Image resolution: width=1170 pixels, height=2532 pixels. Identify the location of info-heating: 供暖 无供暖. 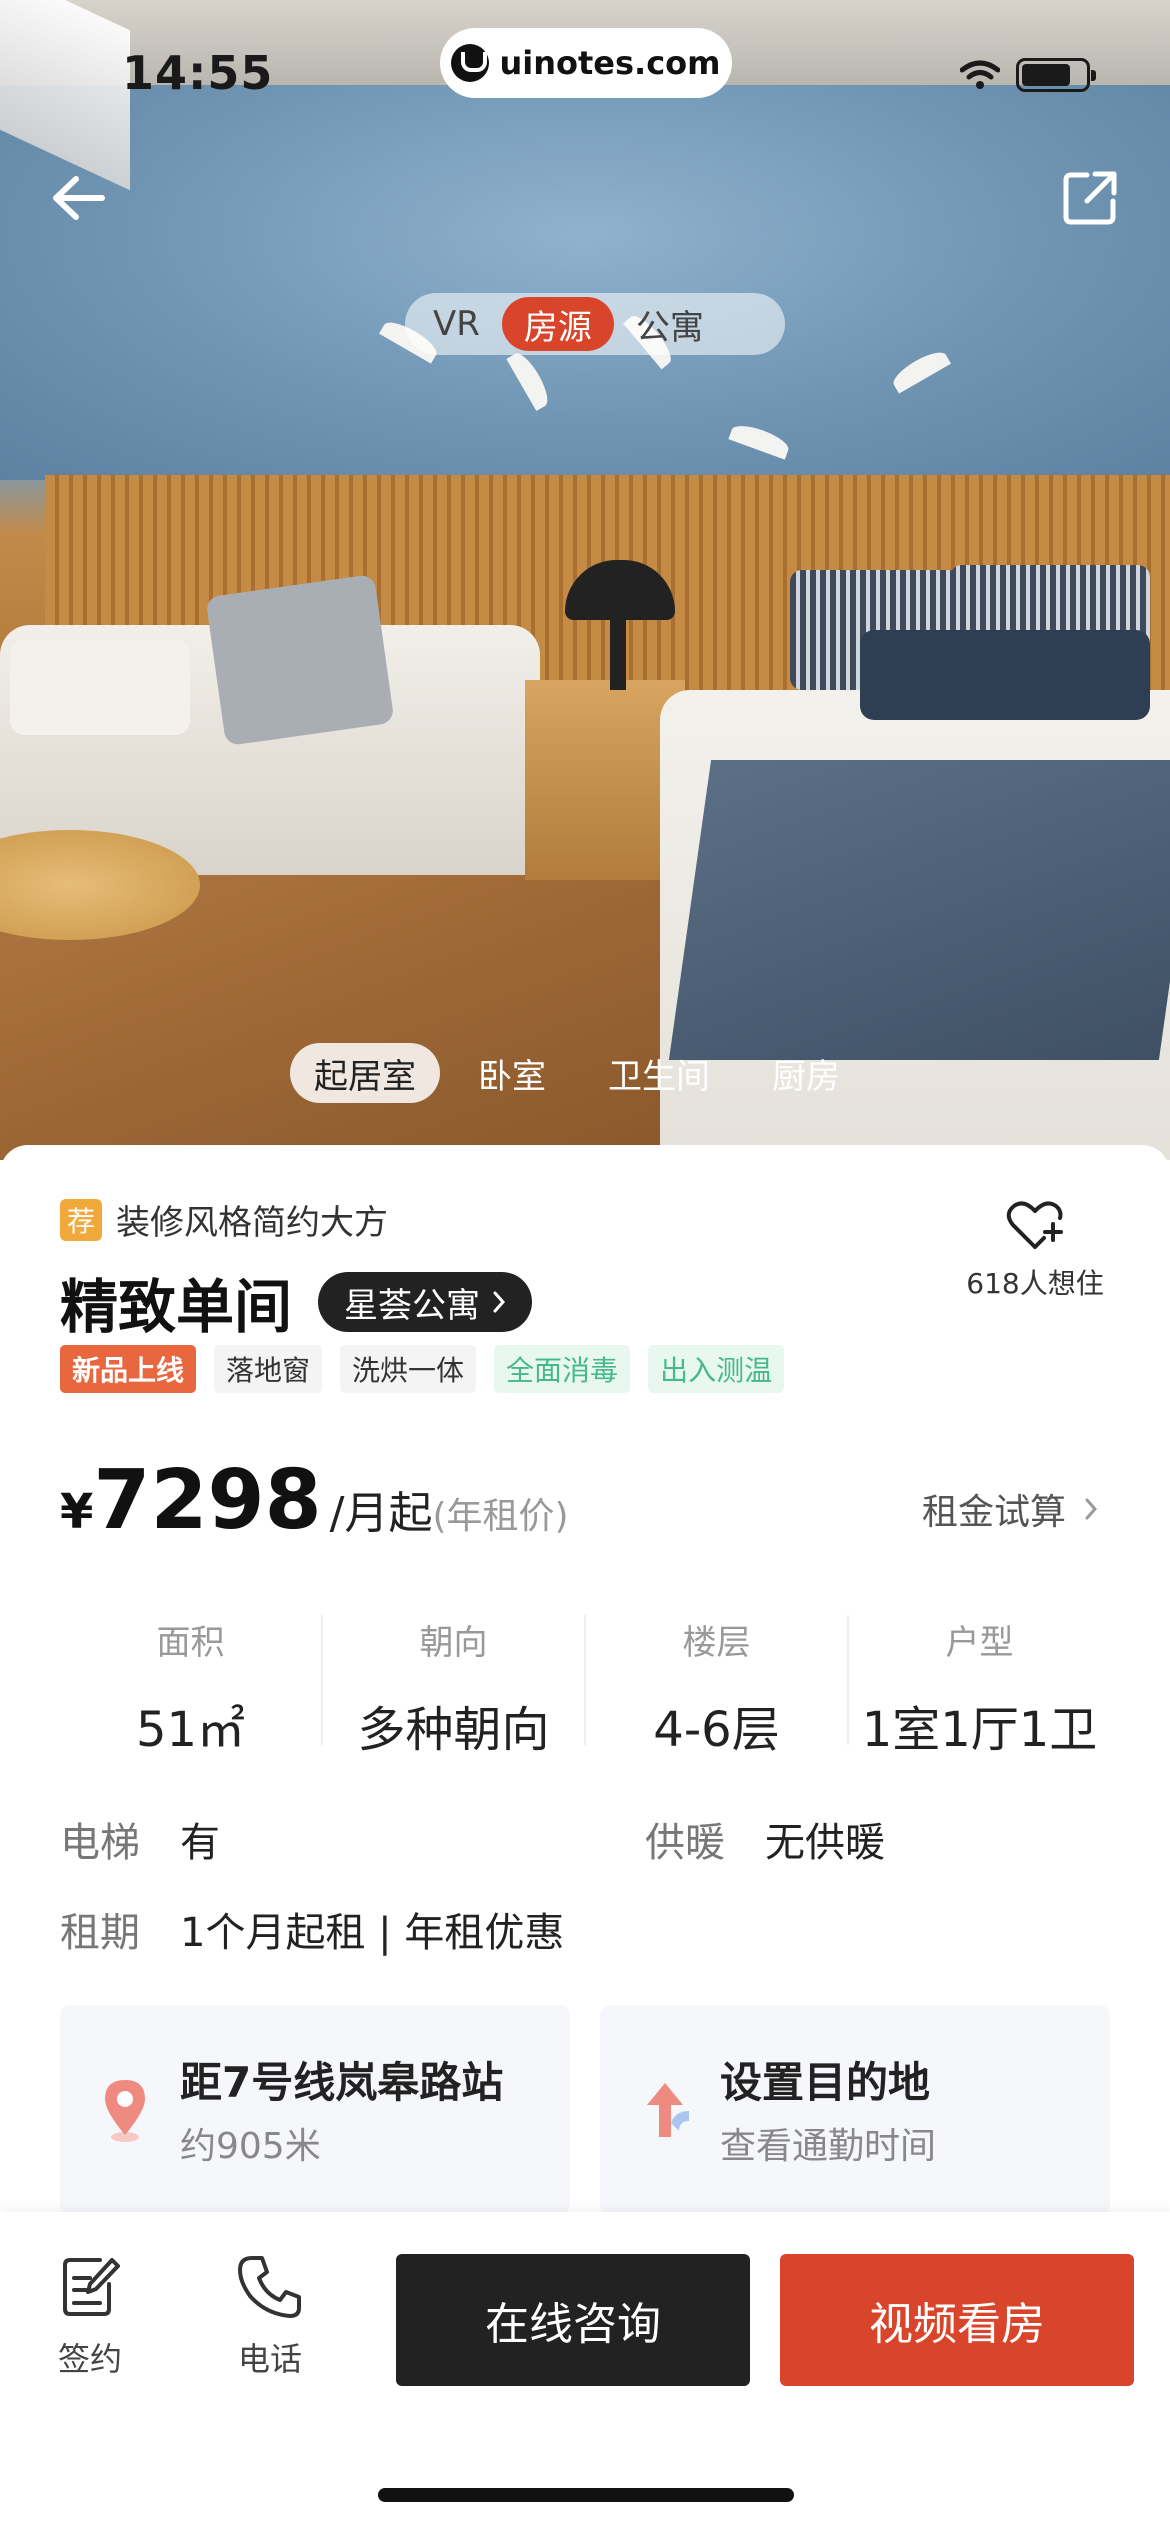
(765, 1839).